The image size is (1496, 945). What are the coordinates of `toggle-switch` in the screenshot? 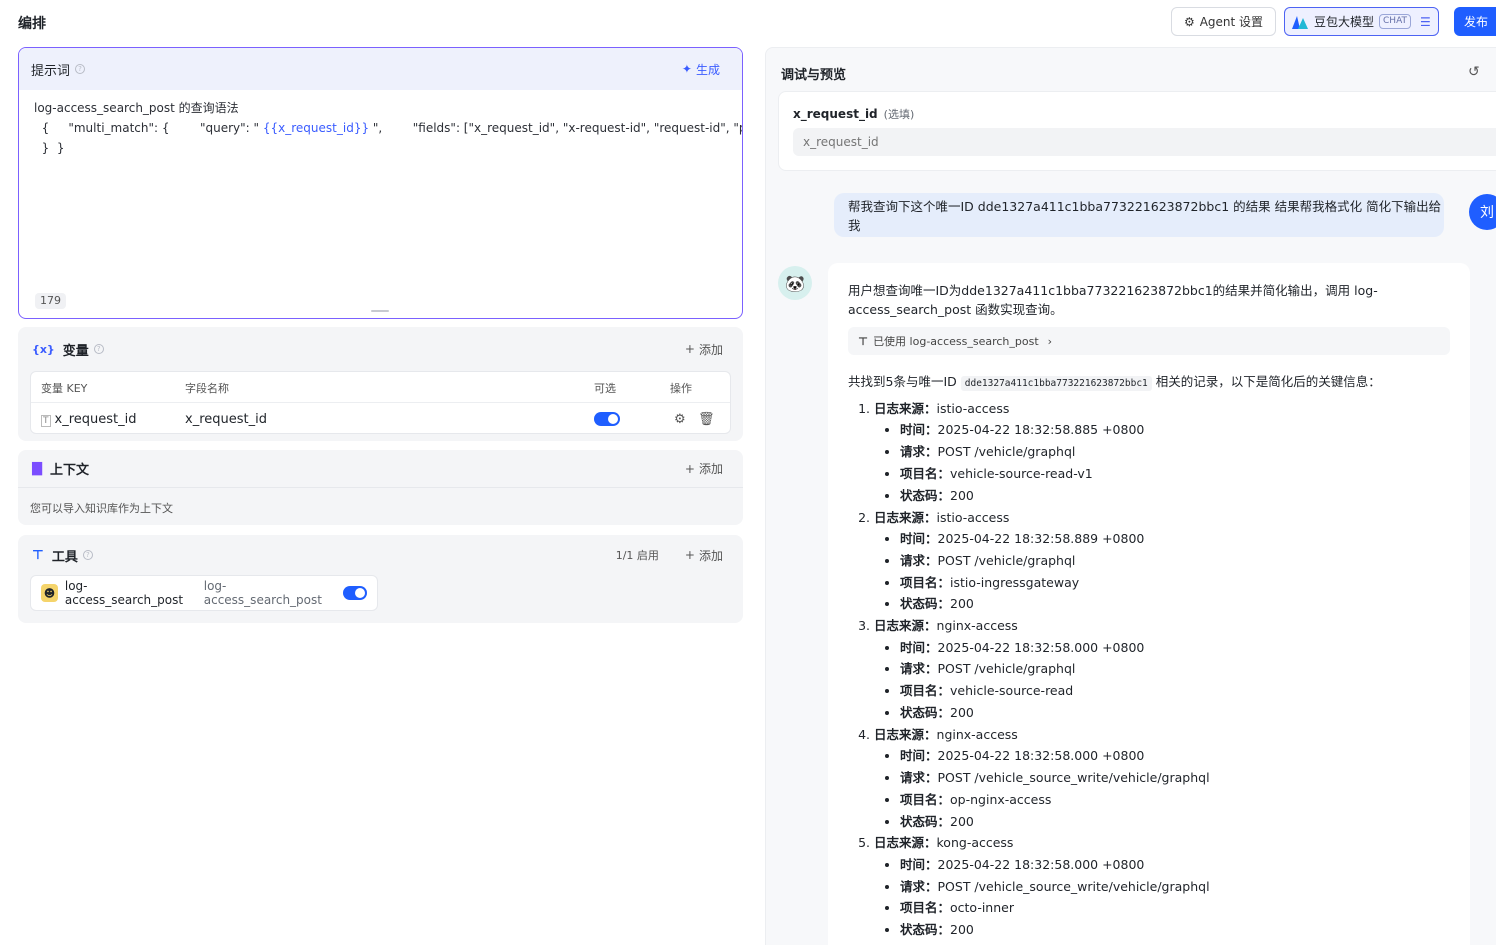 It's located at (607, 419).